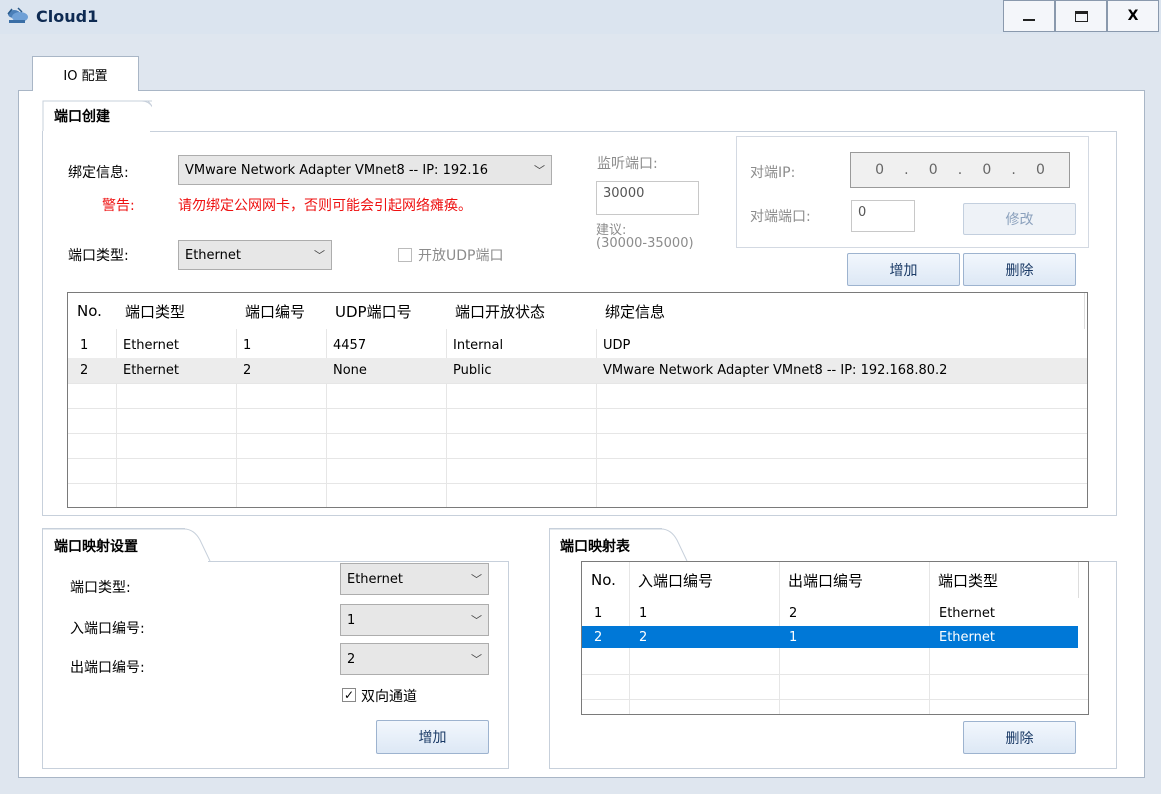  I want to click on minimize-button, so click(1029, 16).